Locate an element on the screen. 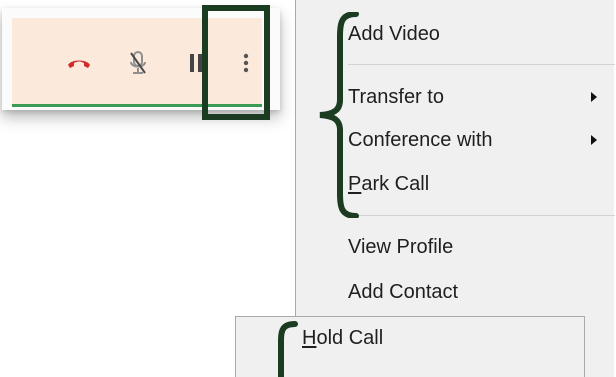 Image resolution: width=616 pixels, height=377 pixels. mute-button is located at coordinates (138, 65).